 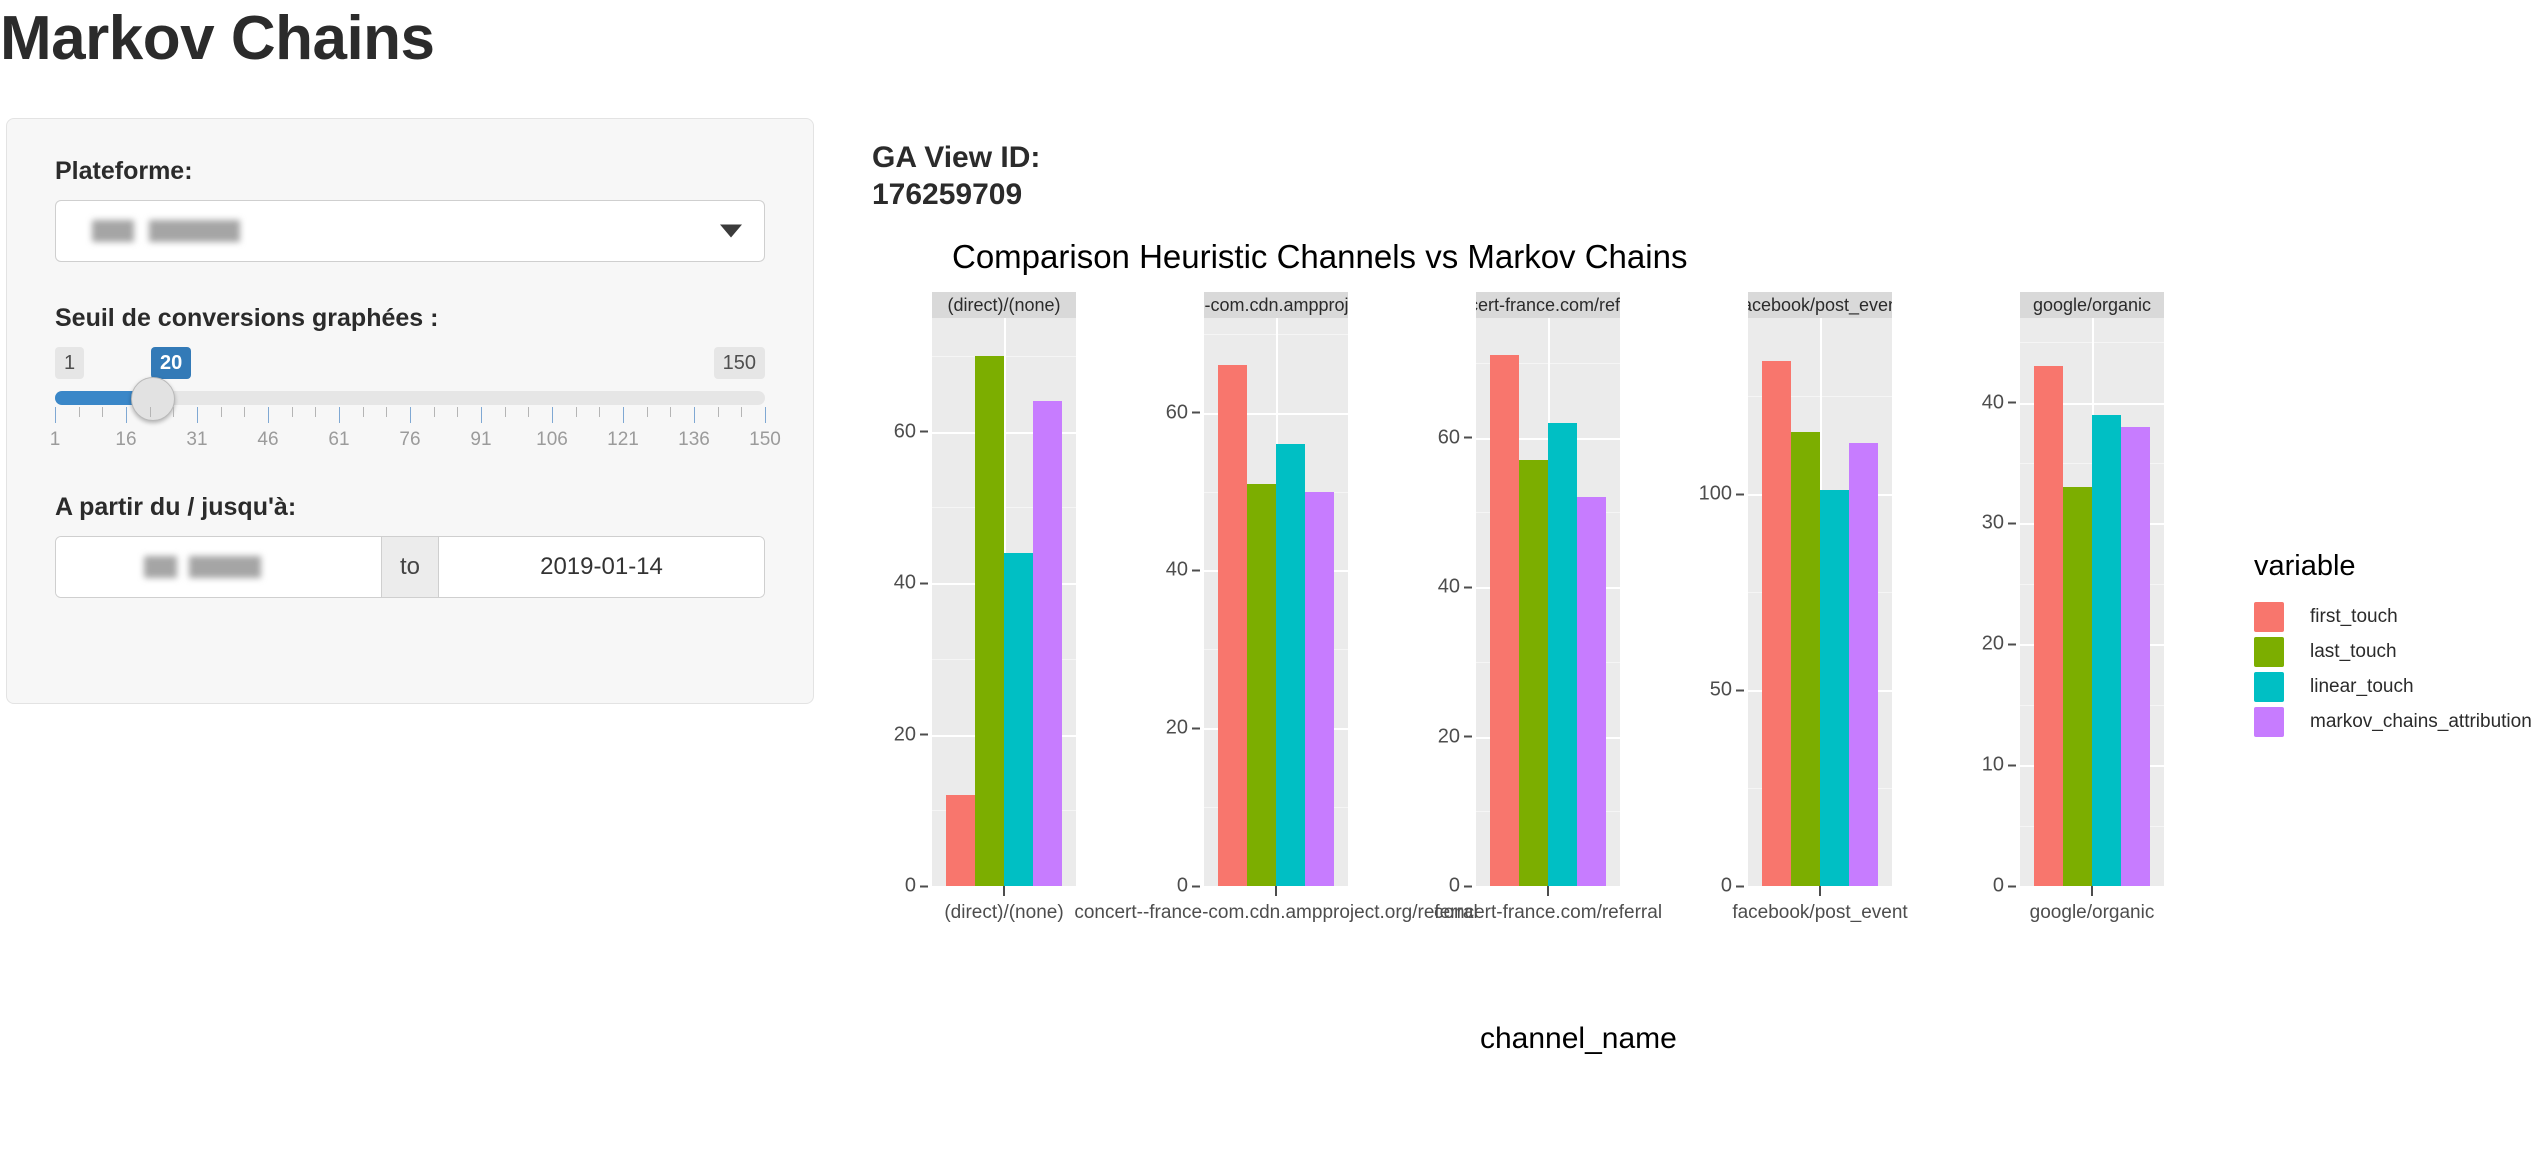 What do you see at coordinates (410, 416) in the screenshot?
I see `slider-ticks` at bounding box center [410, 416].